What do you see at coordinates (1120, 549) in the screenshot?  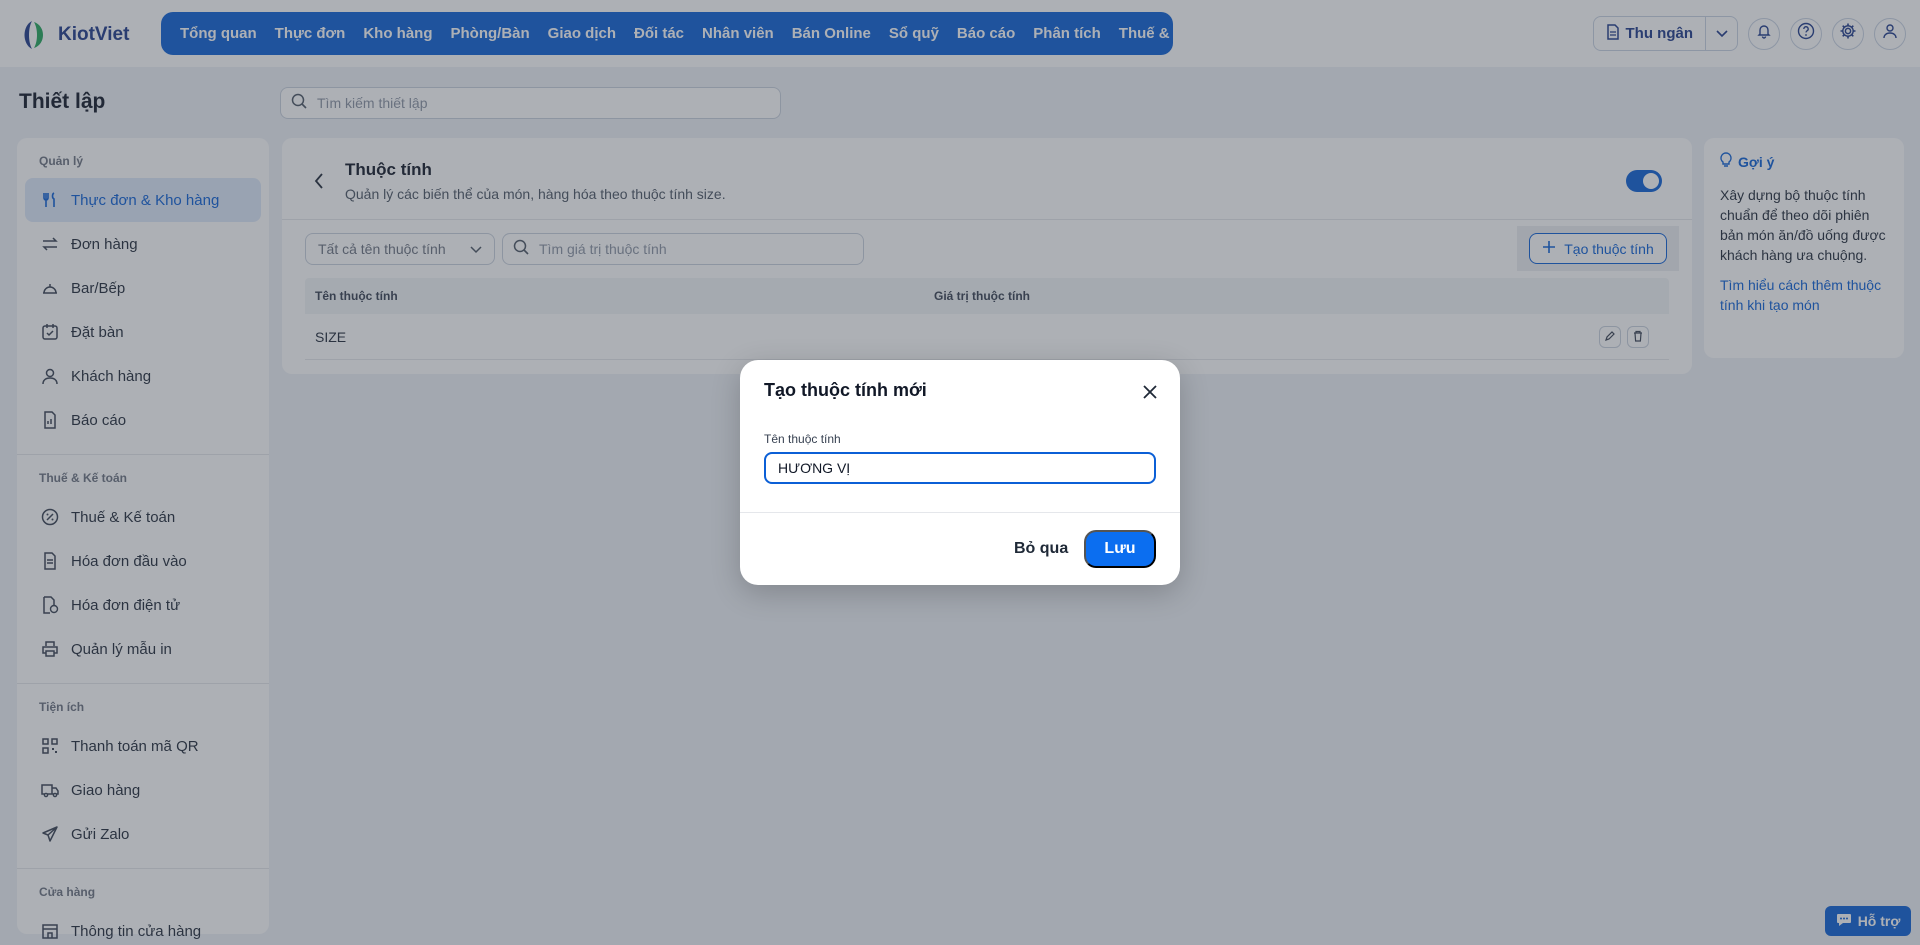 I see `save-button: Lưu` at bounding box center [1120, 549].